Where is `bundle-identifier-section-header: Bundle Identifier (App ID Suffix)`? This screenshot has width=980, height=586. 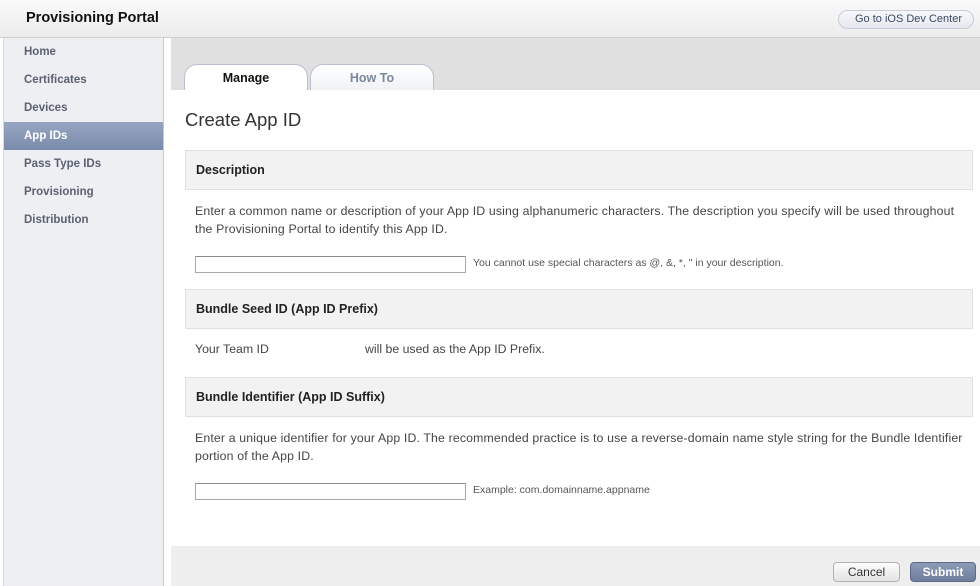 bundle-identifier-section-header: Bundle Identifier (App ID Suffix) is located at coordinates (579, 397).